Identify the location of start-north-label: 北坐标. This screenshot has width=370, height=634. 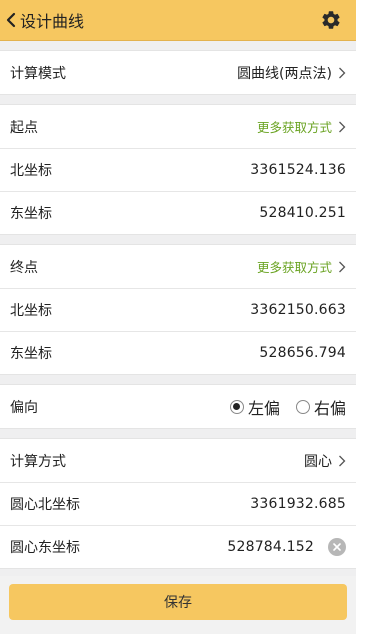
(31, 170).